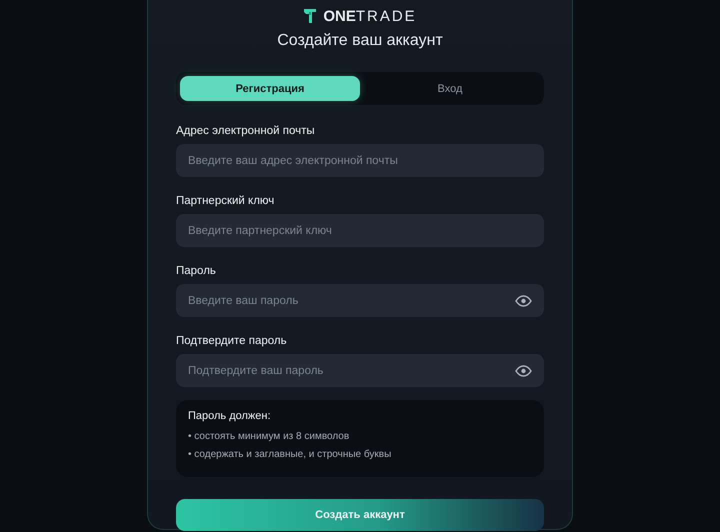 This screenshot has width=720, height=532. Describe the element at coordinates (450, 88) in the screenshot. I see `tab: Вход` at that location.